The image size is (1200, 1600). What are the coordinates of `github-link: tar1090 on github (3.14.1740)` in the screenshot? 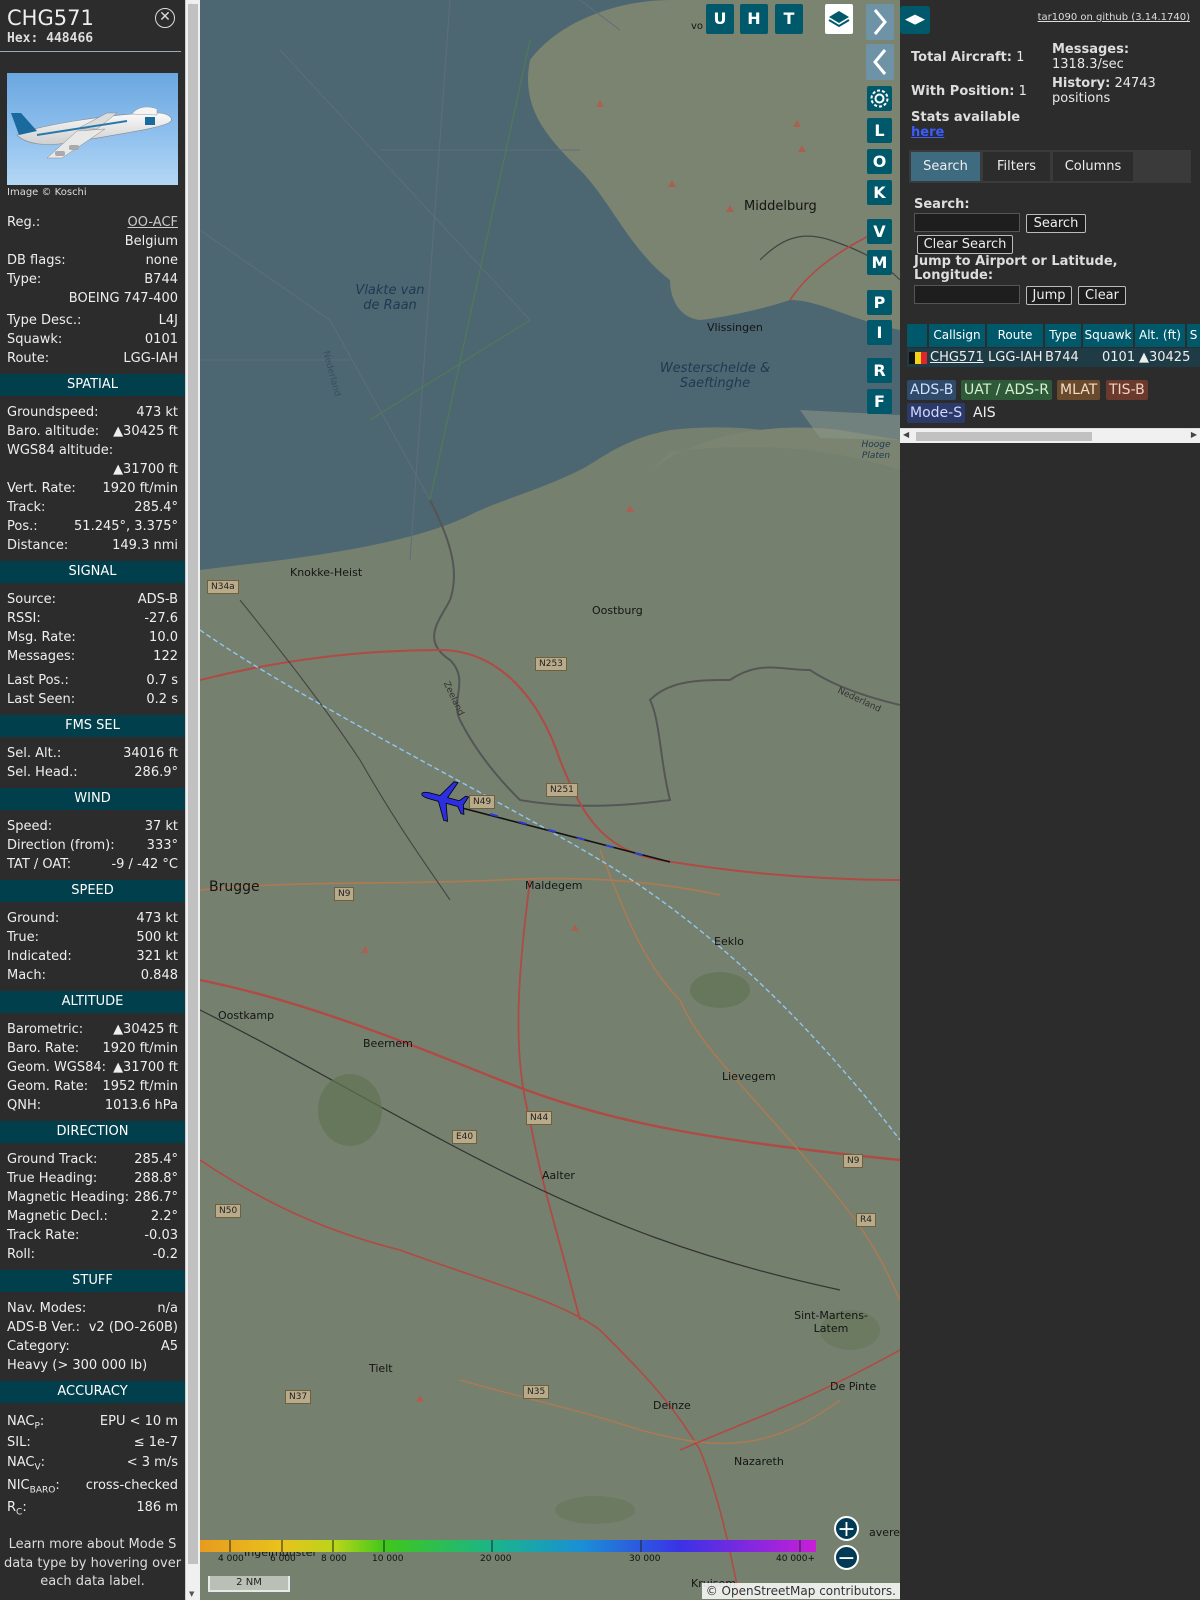 It's located at (1114, 17).